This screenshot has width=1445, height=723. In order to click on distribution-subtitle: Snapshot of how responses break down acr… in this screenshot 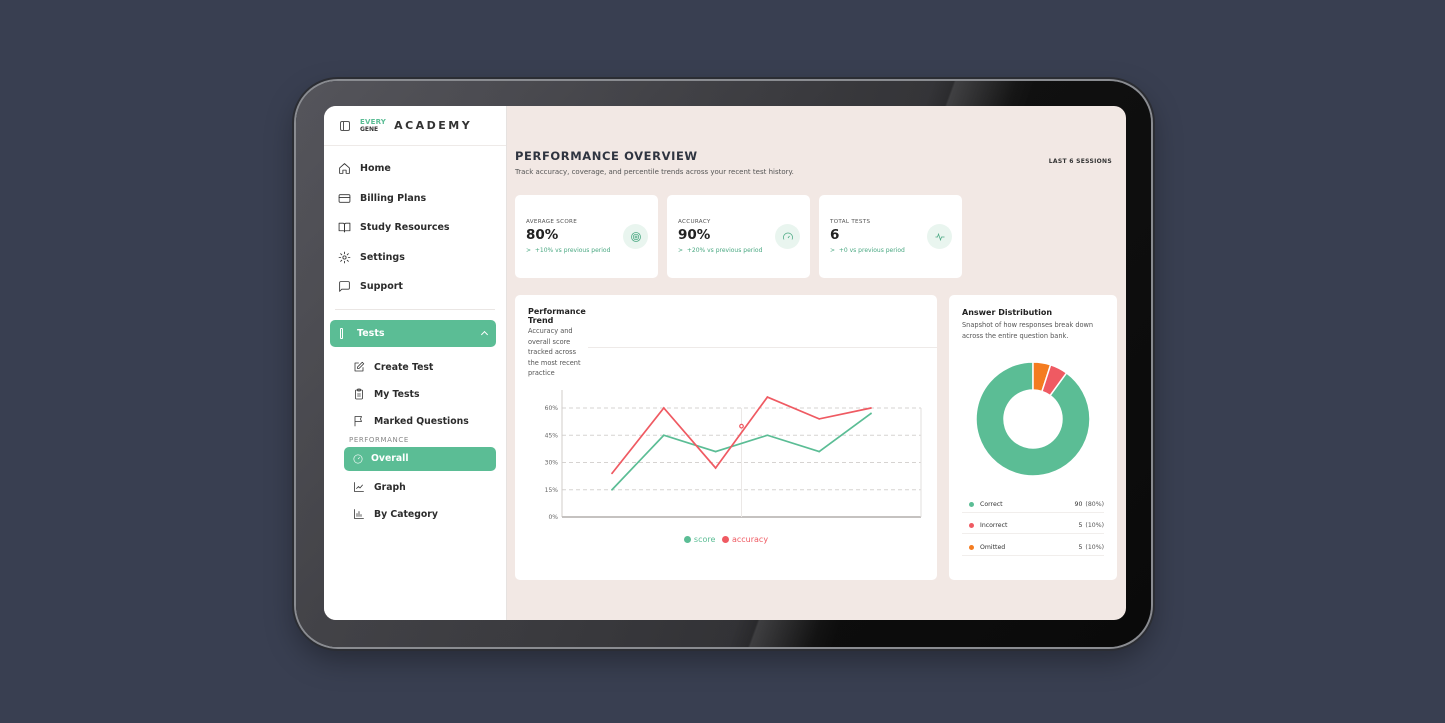, I will do `click(1028, 330)`.